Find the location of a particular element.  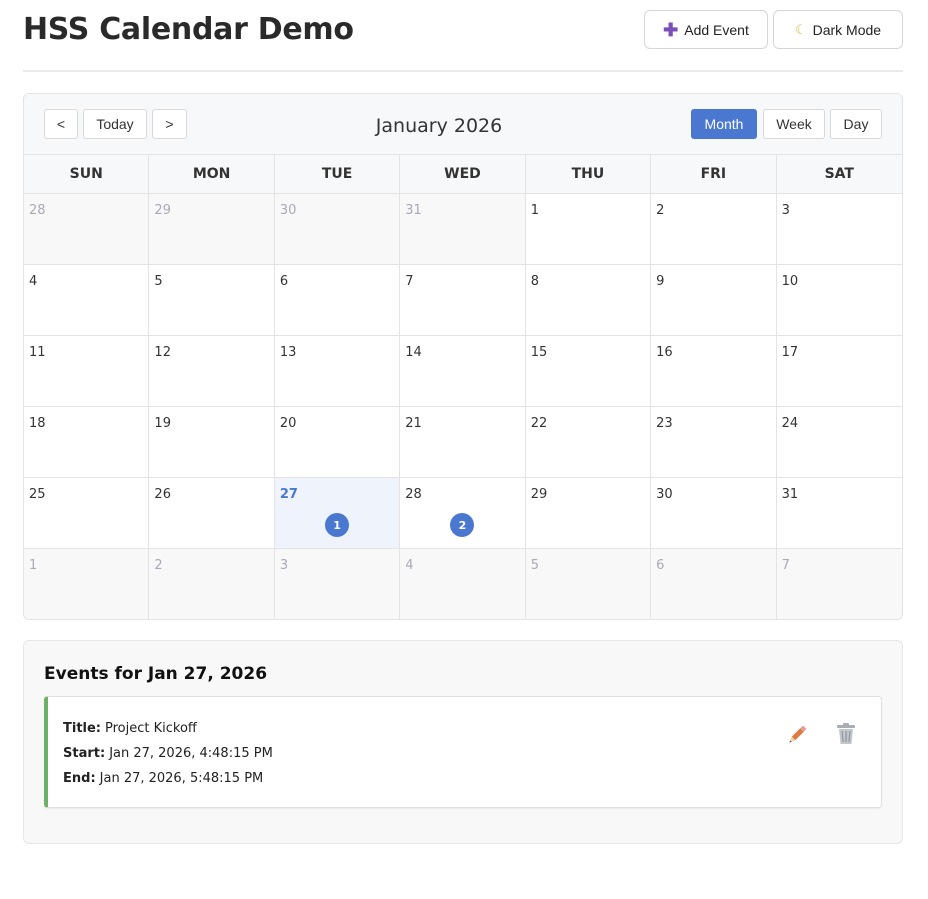

day-number: 22 is located at coordinates (539, 423).